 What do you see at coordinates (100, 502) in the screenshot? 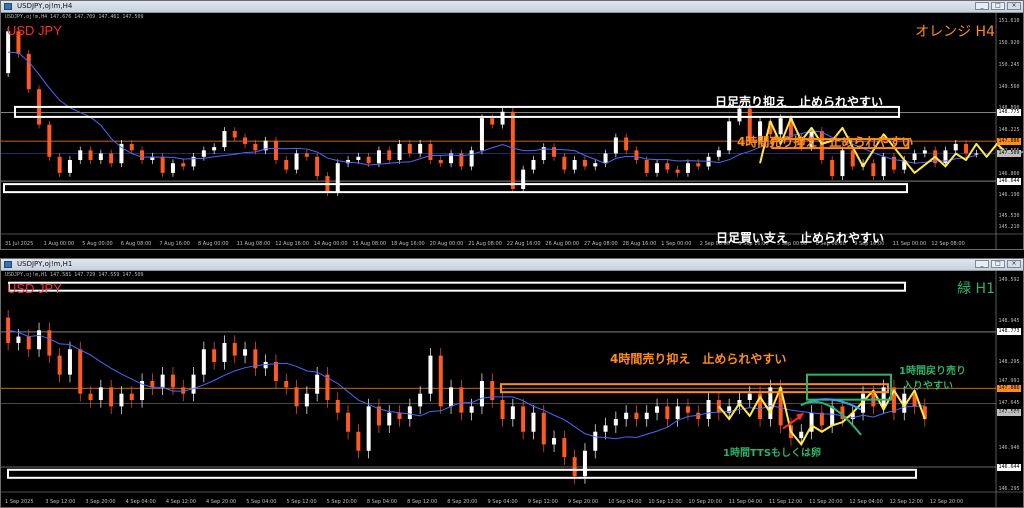
I see `h1-x-tick-label: 3 Sep 20:00` at bounding box center [100, 502].